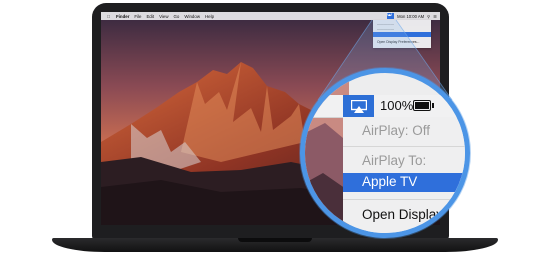  Describe the element at coordinates (358, 106) in the screenshot. I see `airplay-icon` at that location.